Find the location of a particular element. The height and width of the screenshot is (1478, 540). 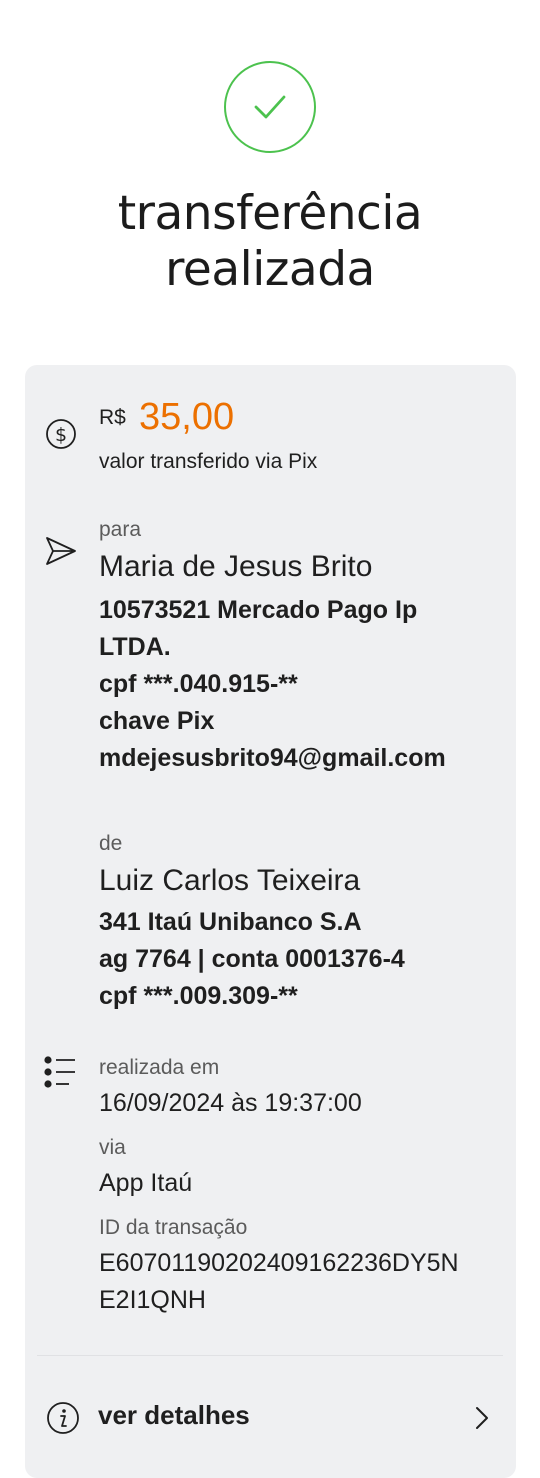

amount-value: 35,00 is located at coordinates (187, 417).